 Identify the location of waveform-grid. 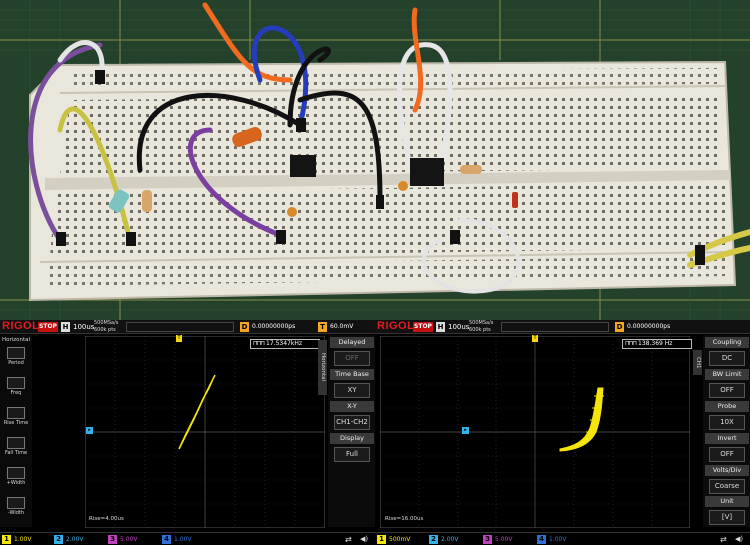
(205, 432).